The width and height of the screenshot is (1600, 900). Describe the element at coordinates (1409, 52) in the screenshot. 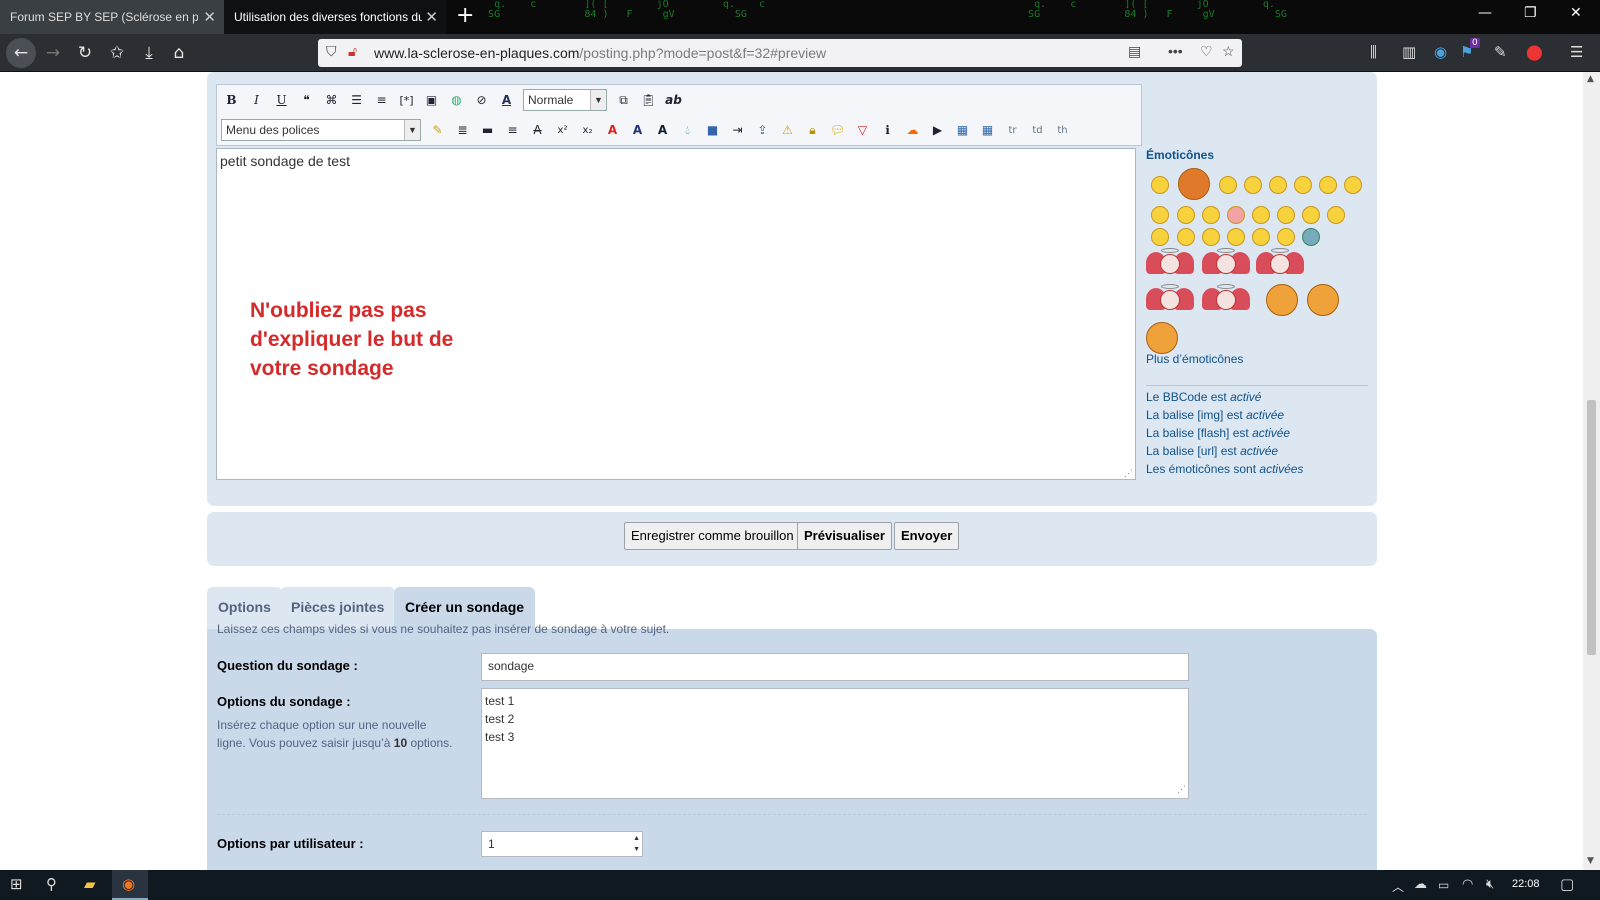

I see `sidebar-icon: ▥` at that location.